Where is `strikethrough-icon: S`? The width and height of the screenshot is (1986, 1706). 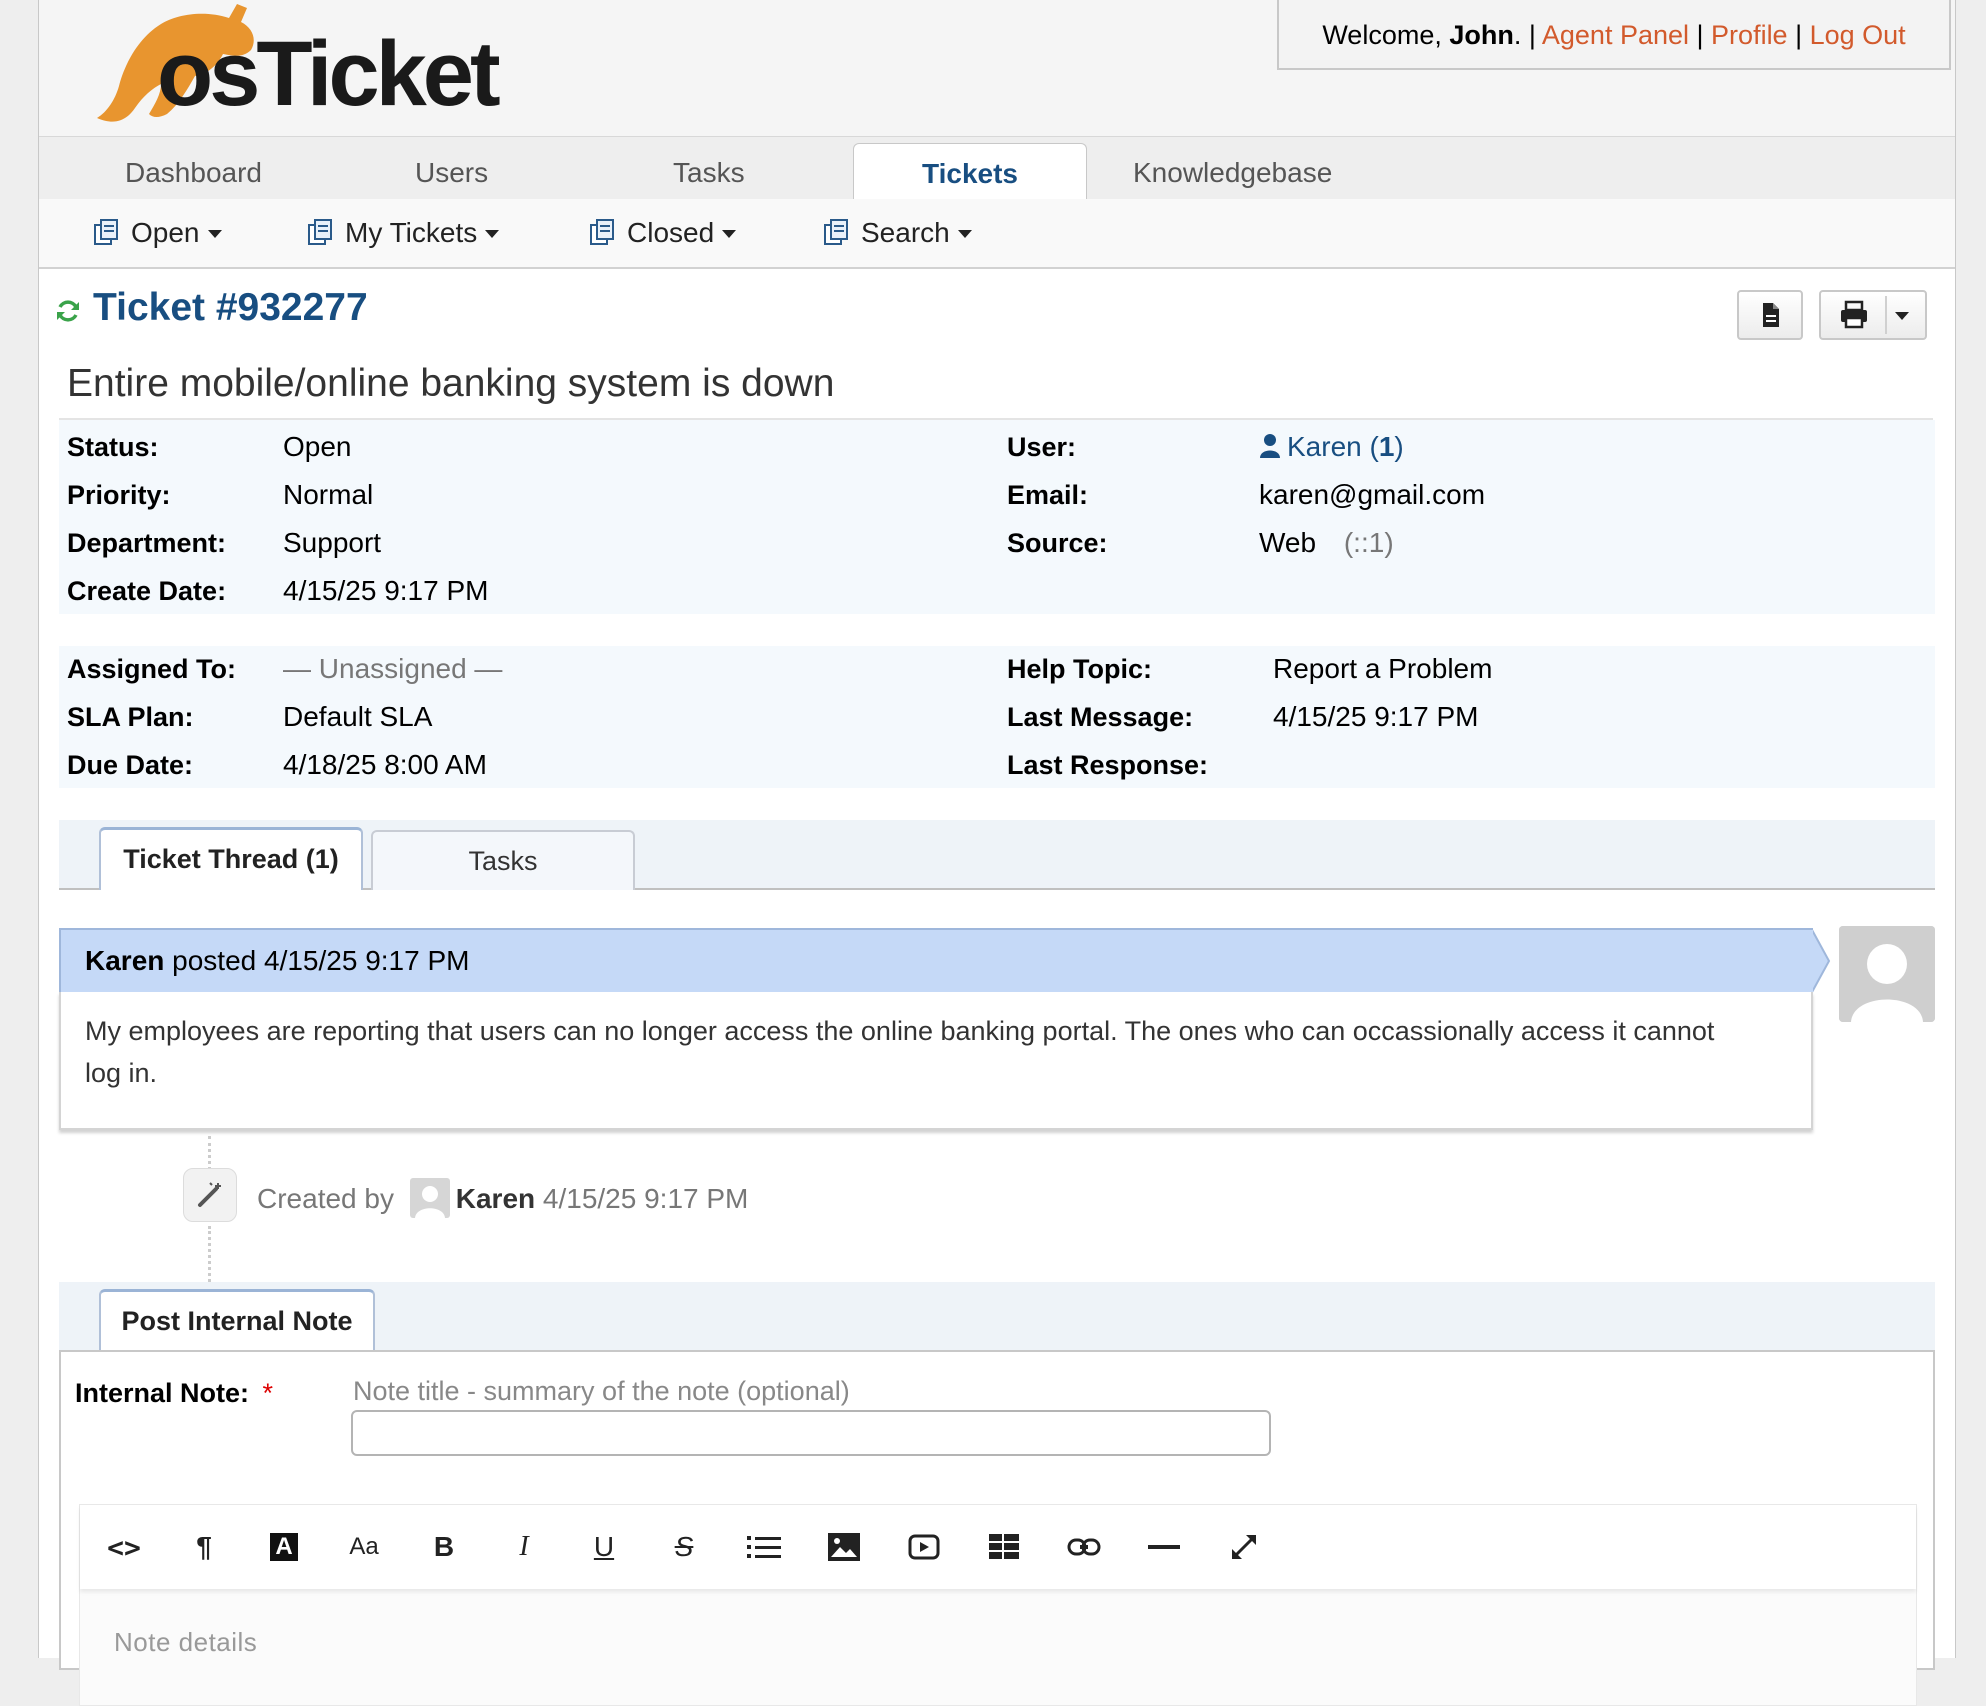
strikethrough-icon: S is located at coordinates (684, 1547).